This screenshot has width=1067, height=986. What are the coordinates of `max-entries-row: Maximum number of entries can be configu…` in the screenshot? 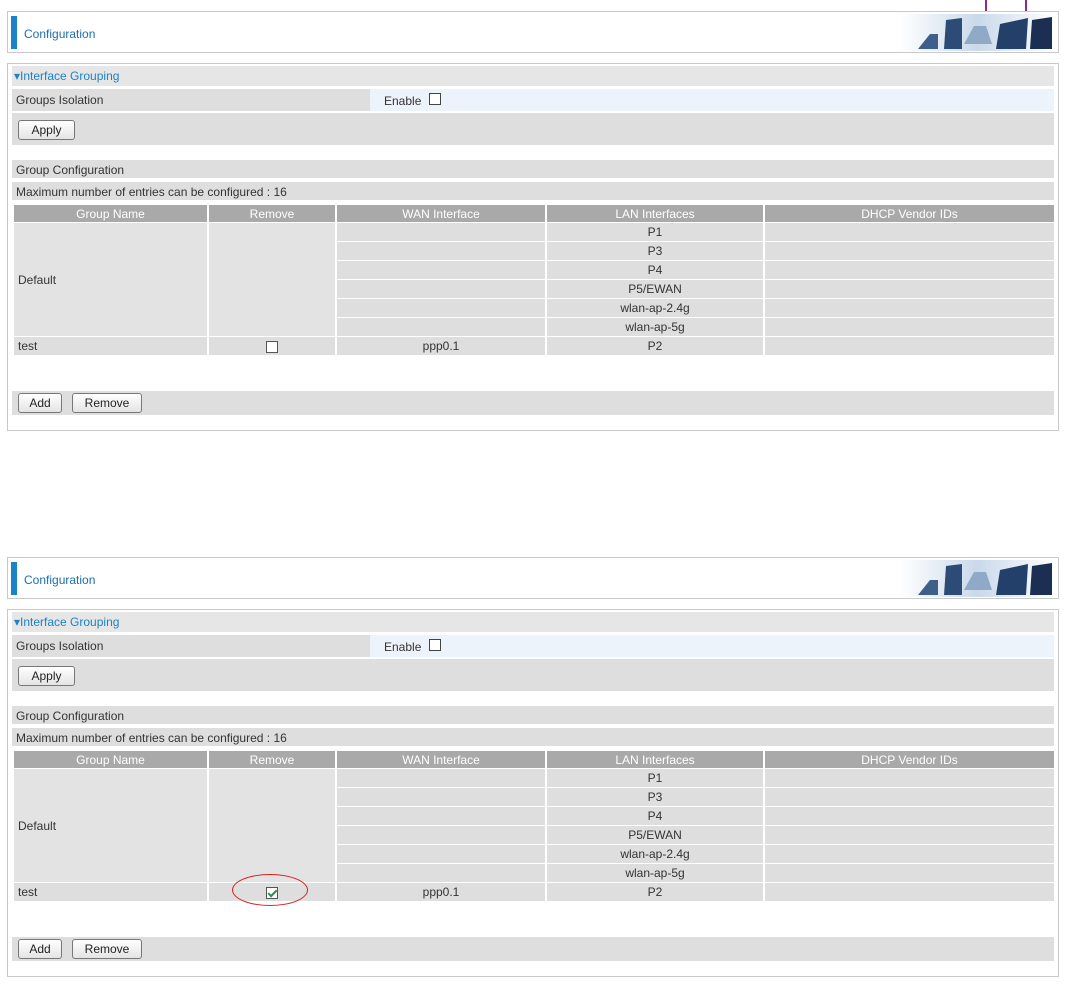 It's located at (533, 737).